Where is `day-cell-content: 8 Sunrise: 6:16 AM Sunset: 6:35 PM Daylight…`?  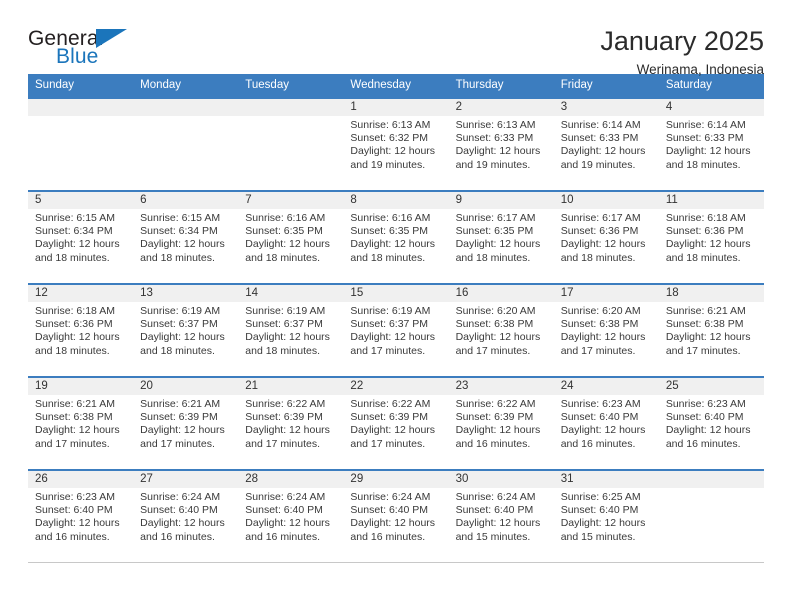
day-cell-content: 8 Sunrise: 6:16 AM Sunset: 6:35 PM Daylight… is located at coordinates (396, 237).